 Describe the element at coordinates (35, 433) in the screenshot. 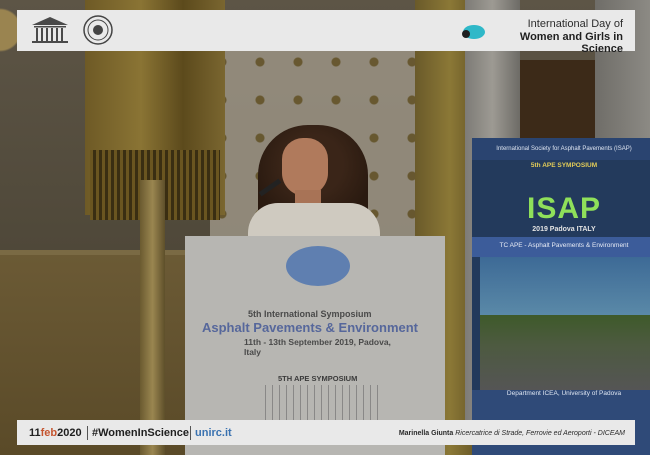

I see `date-day: 11` at that location.